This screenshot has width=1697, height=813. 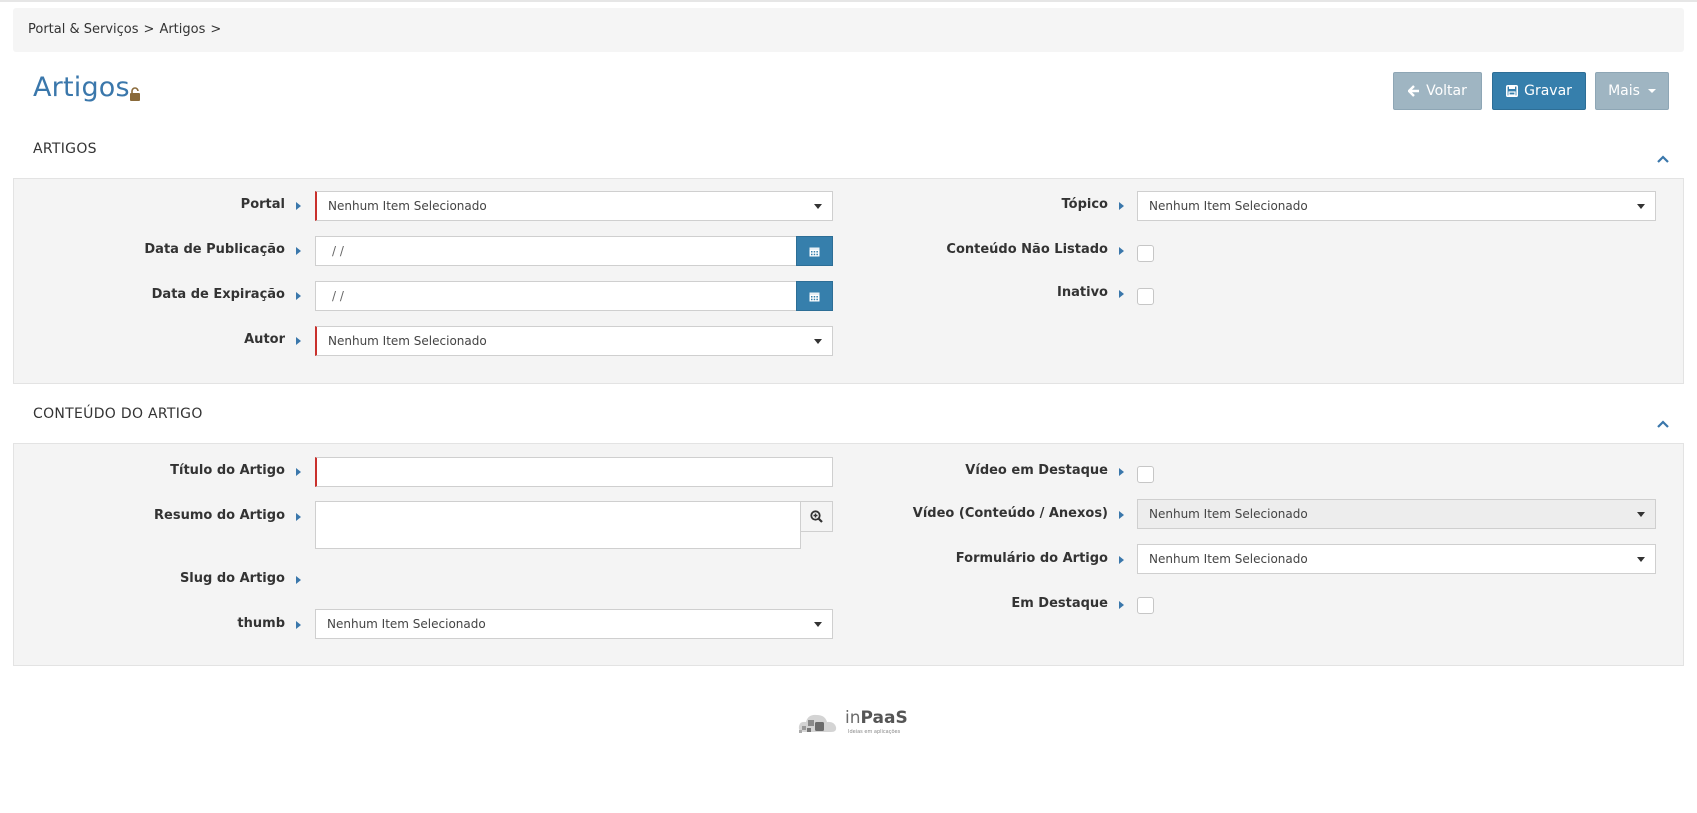 I want to click on video-label: Vídeo (Conteúdo / Anexos), so click(x=1010, y=513).